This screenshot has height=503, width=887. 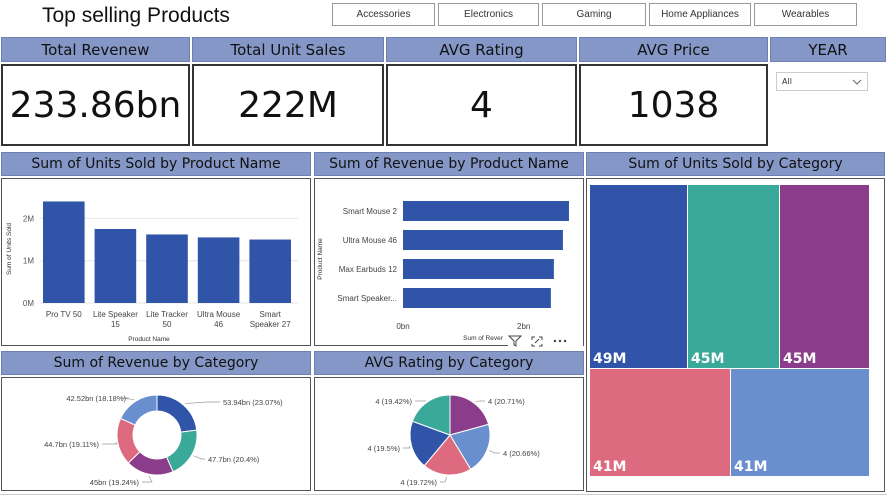 I want to click on treemap-cell-4: 41M, so click(x=660, y=422).